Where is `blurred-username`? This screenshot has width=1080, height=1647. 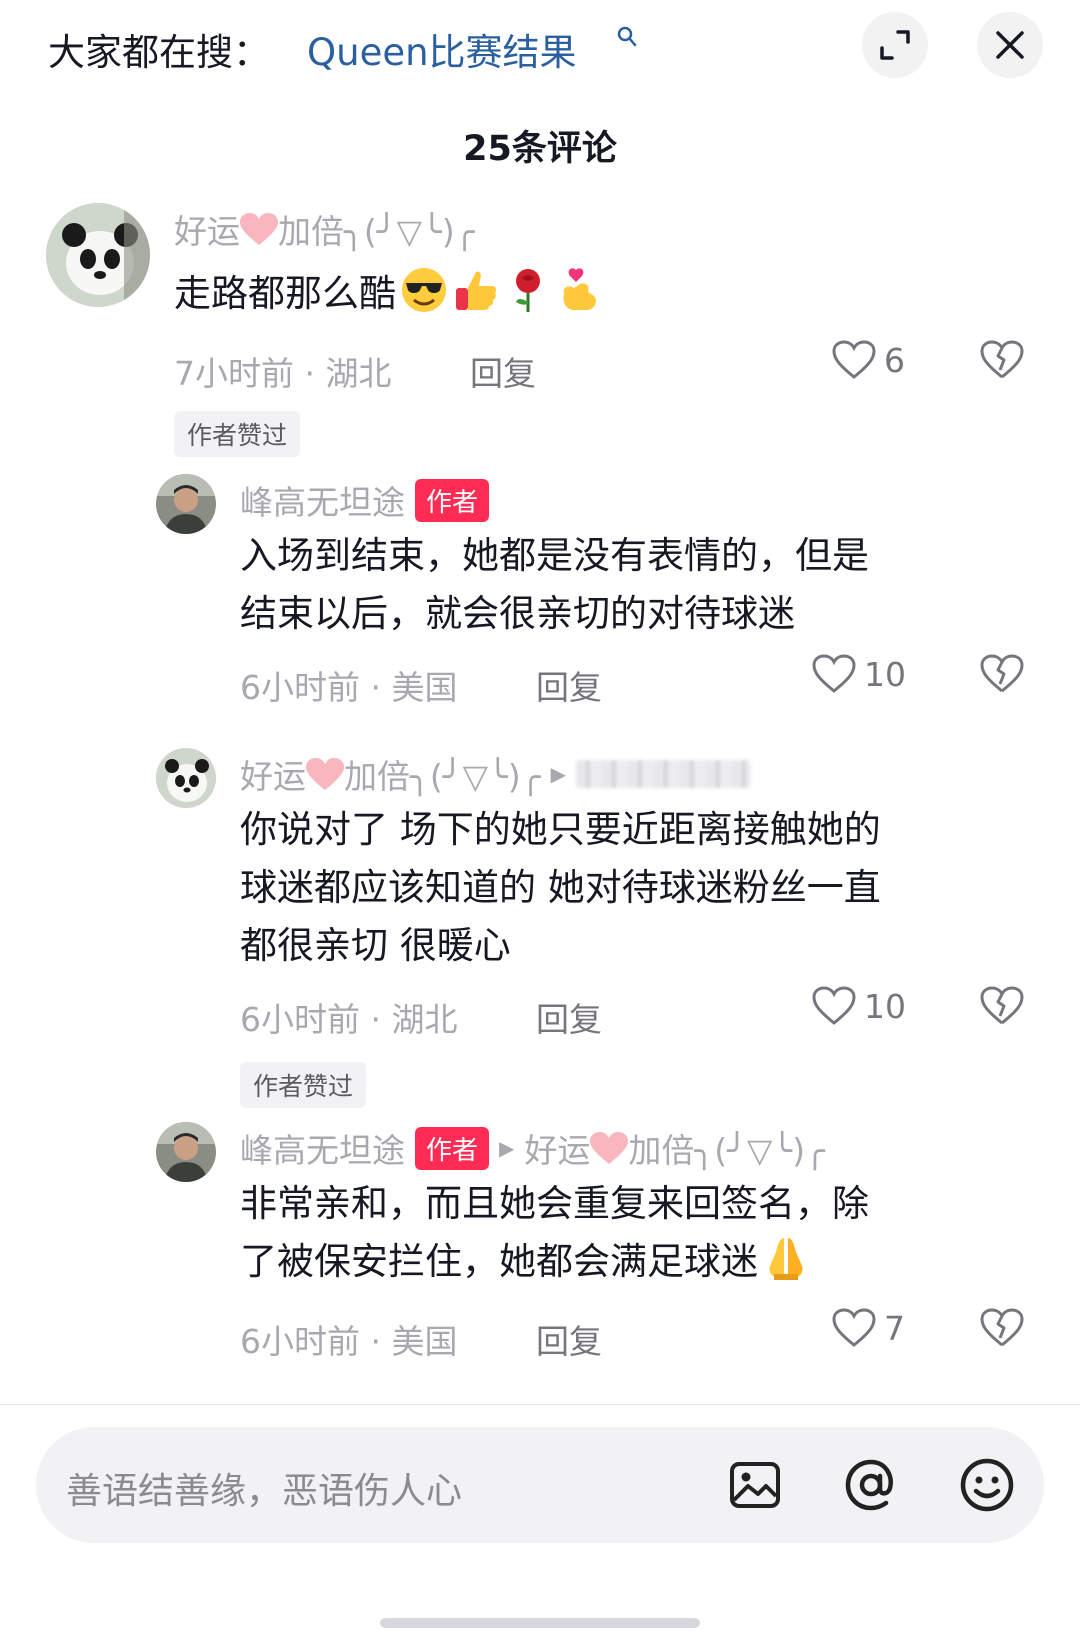
blurred-username is located at coordinates (663, 774).